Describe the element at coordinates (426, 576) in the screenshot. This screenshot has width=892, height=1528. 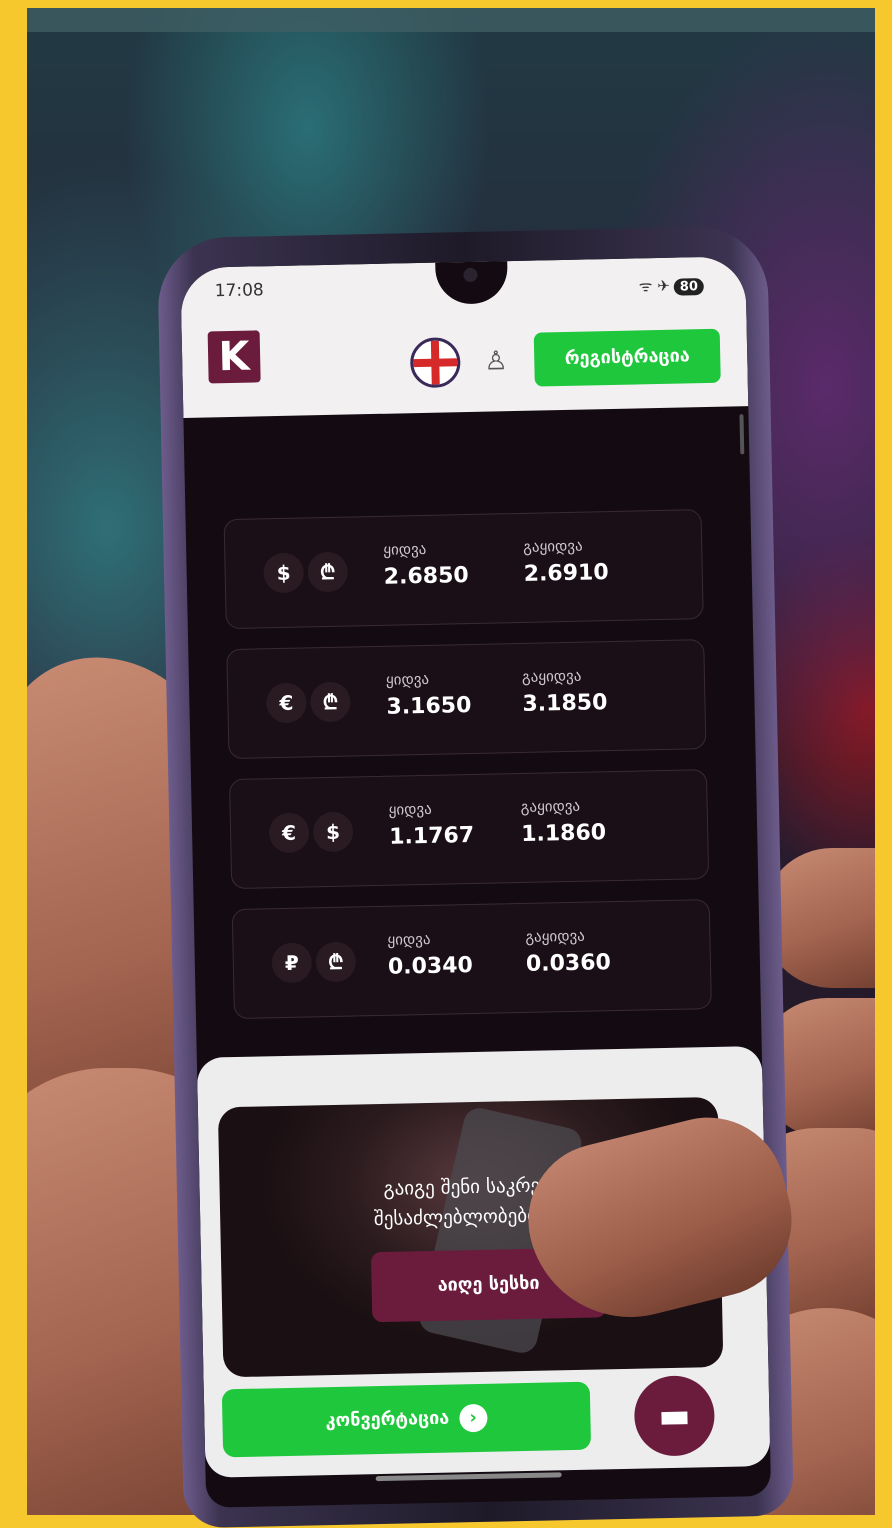
I see `buy-value: 2.6850` at that location.